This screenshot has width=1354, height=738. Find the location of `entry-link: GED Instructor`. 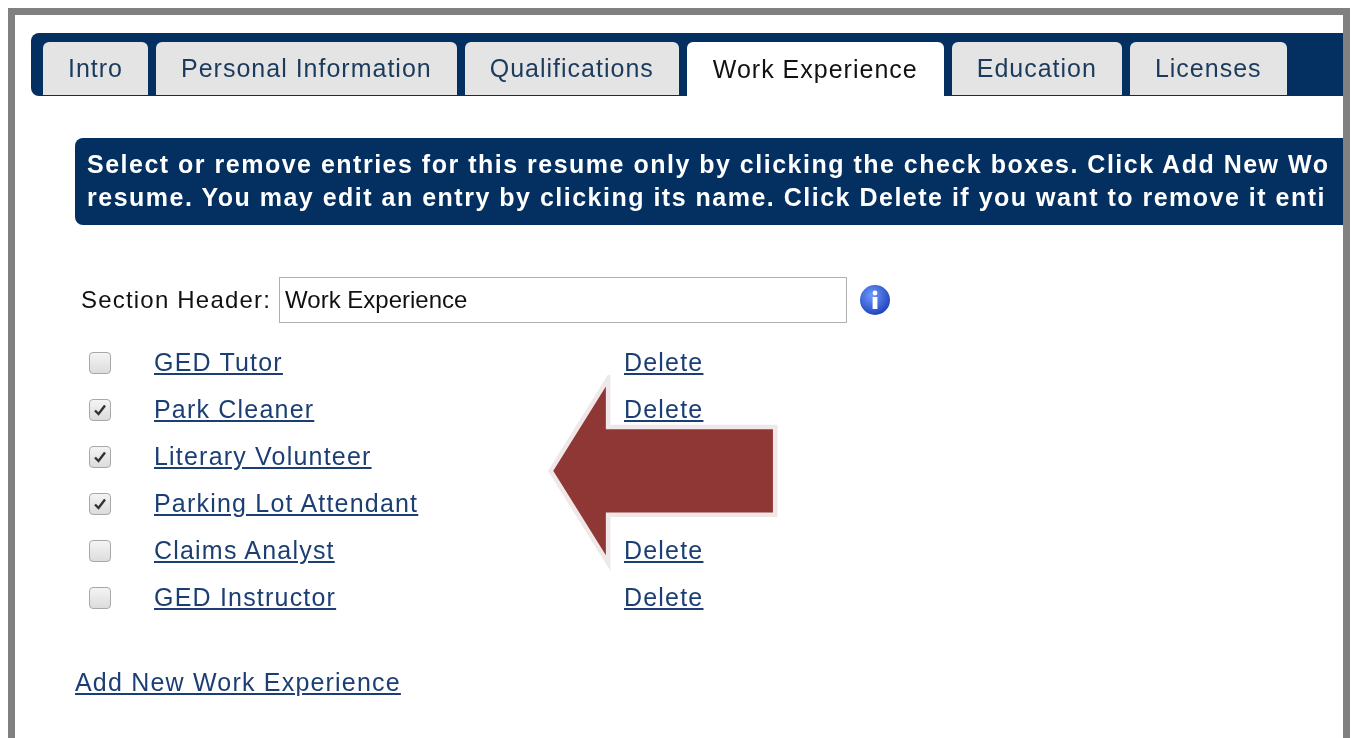

entry-link: GED Instructor is located at coordinates (245, 597).